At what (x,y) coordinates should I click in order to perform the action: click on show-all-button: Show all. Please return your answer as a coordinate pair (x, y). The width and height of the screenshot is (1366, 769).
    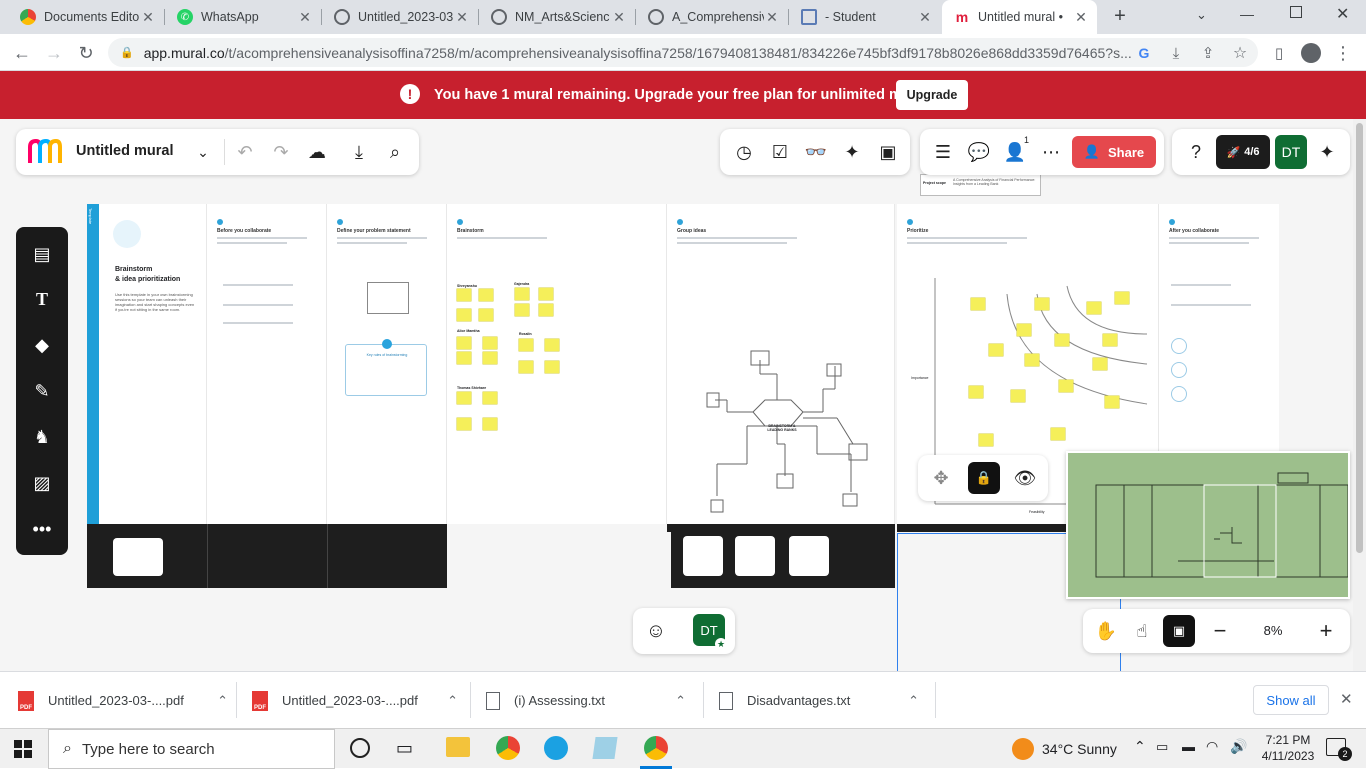
    Looking at the image, I should click on (1291, 700).